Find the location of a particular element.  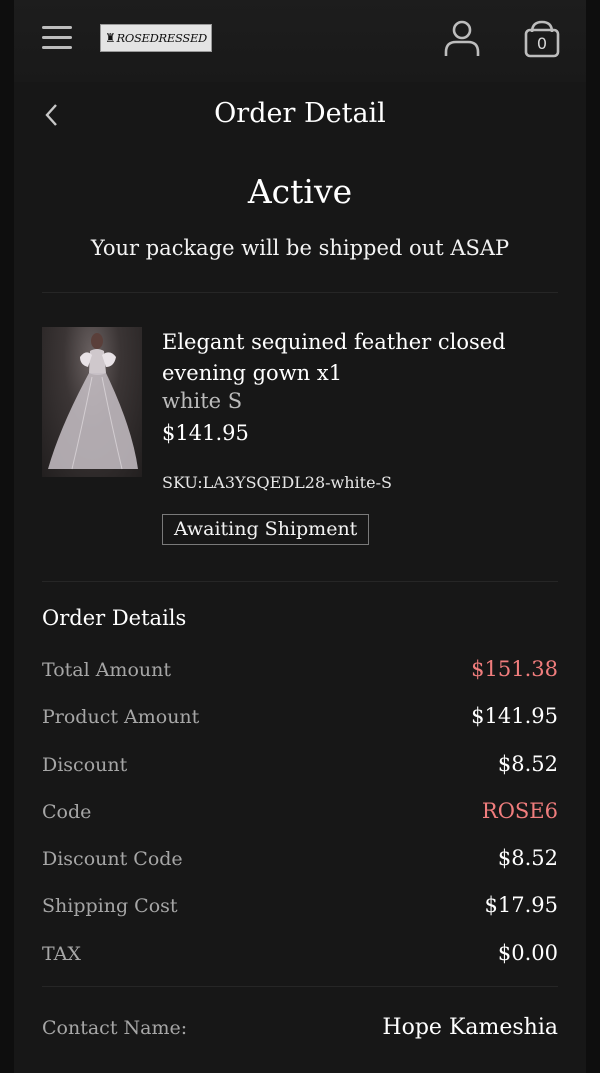

detail-label: Code is located at coordinates (67, 811).